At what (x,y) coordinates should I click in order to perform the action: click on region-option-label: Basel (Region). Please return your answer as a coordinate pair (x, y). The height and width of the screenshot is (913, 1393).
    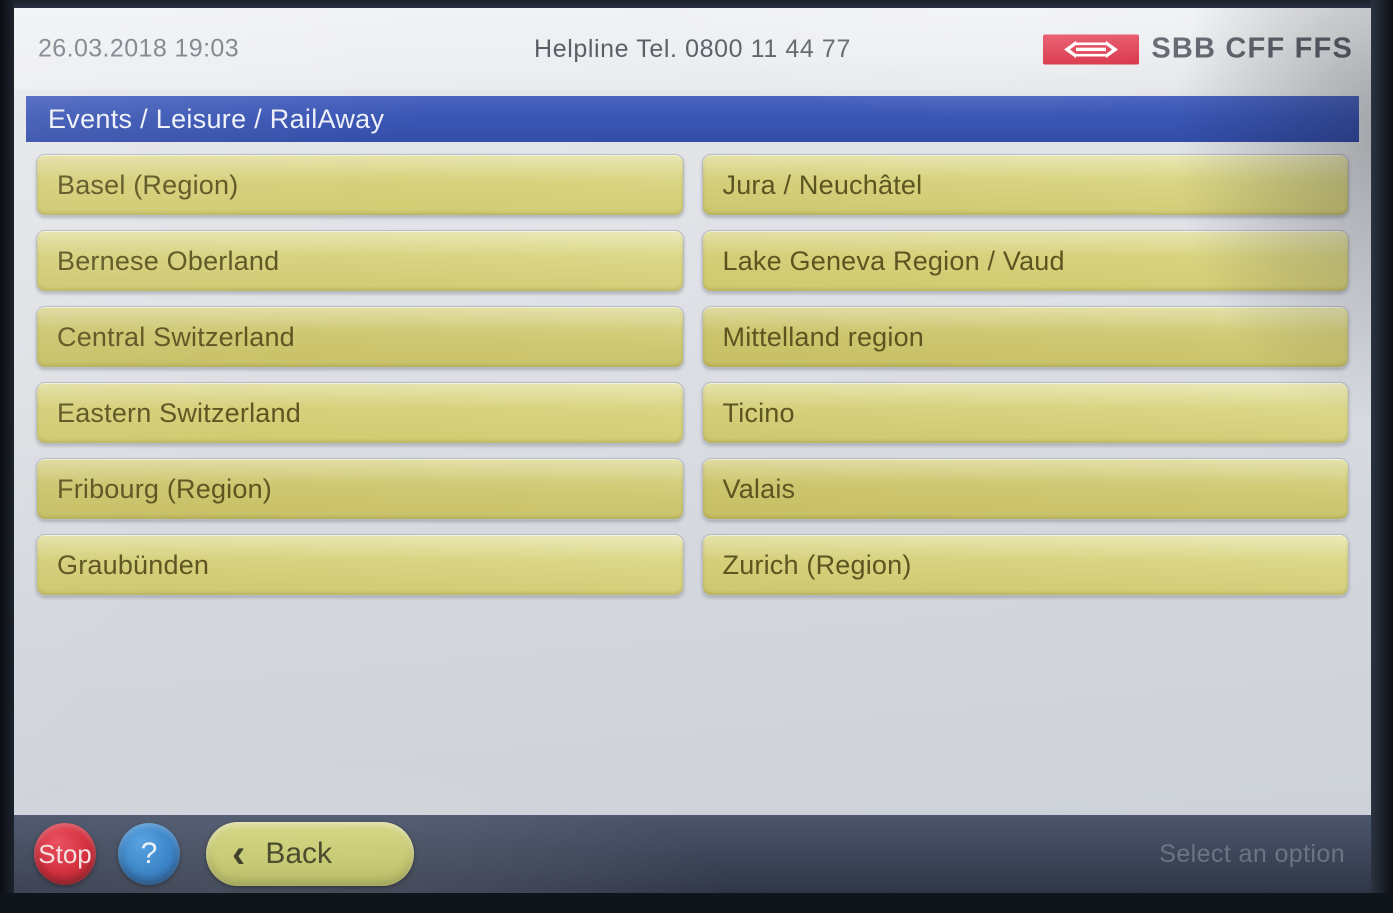
    Looking at the image, I should click on (148, 184).